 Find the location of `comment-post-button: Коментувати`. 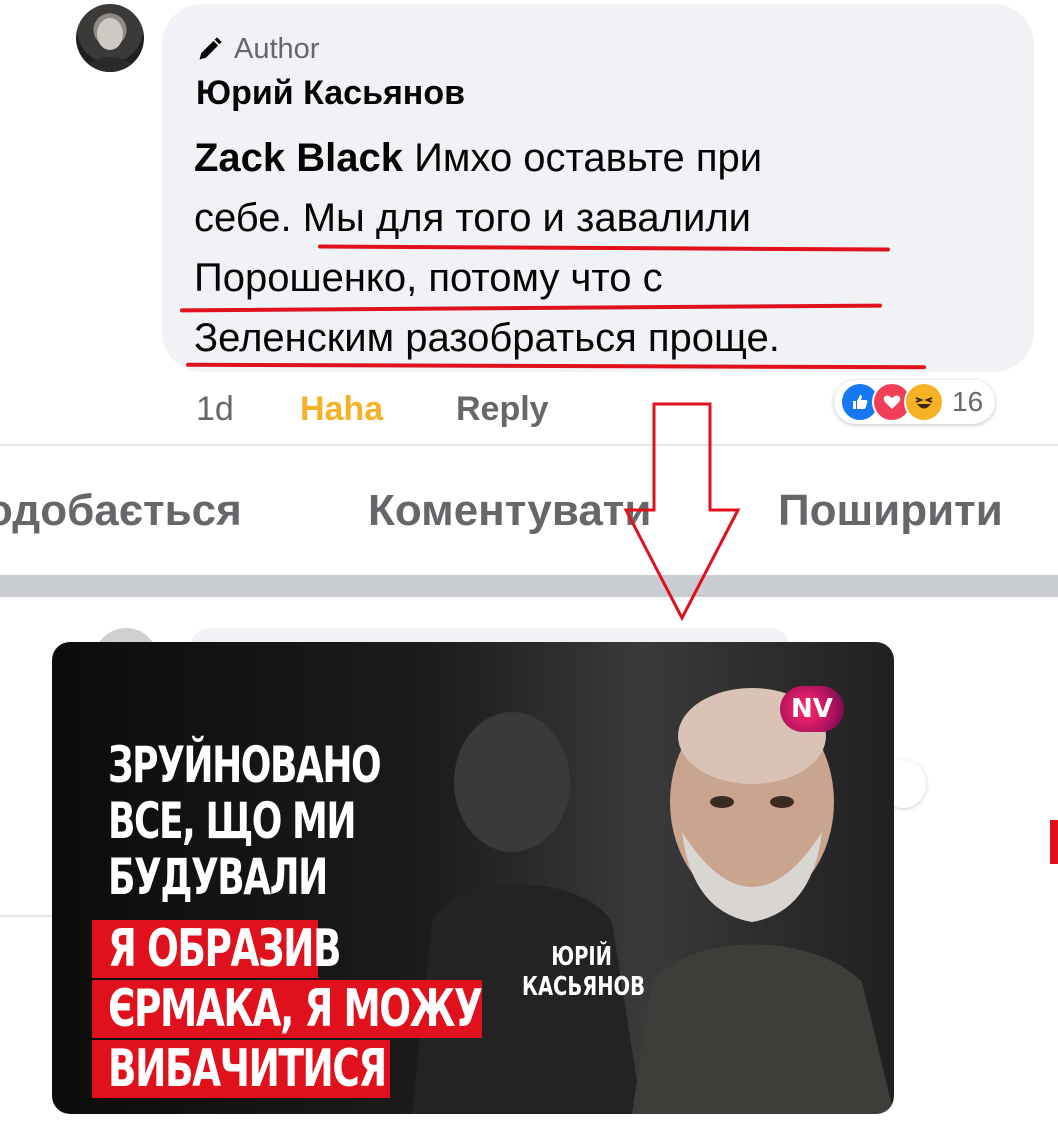

comment-post-button: Коментувати is located at coordinates (509, 511).